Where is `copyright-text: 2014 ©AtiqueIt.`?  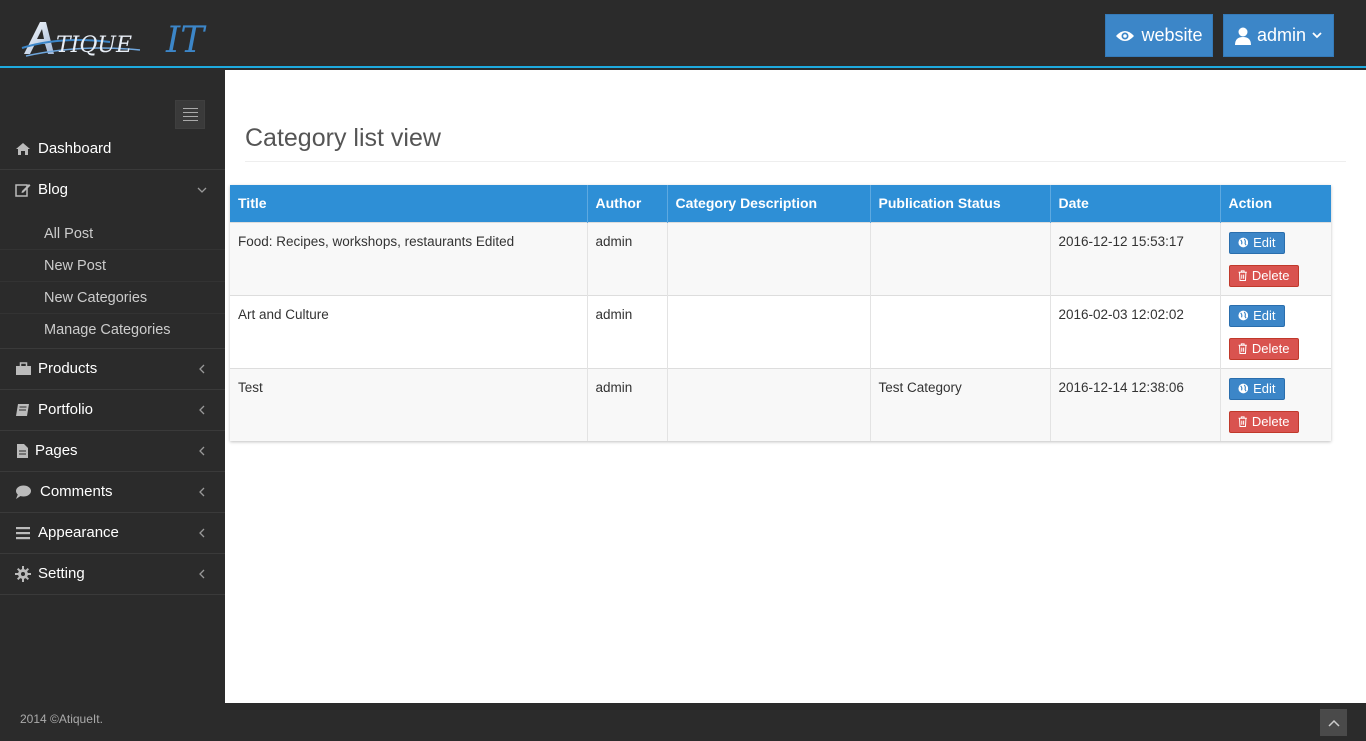 copyright-text: 2014 ©AtiqueIt. is located at coordinates (61, 719).